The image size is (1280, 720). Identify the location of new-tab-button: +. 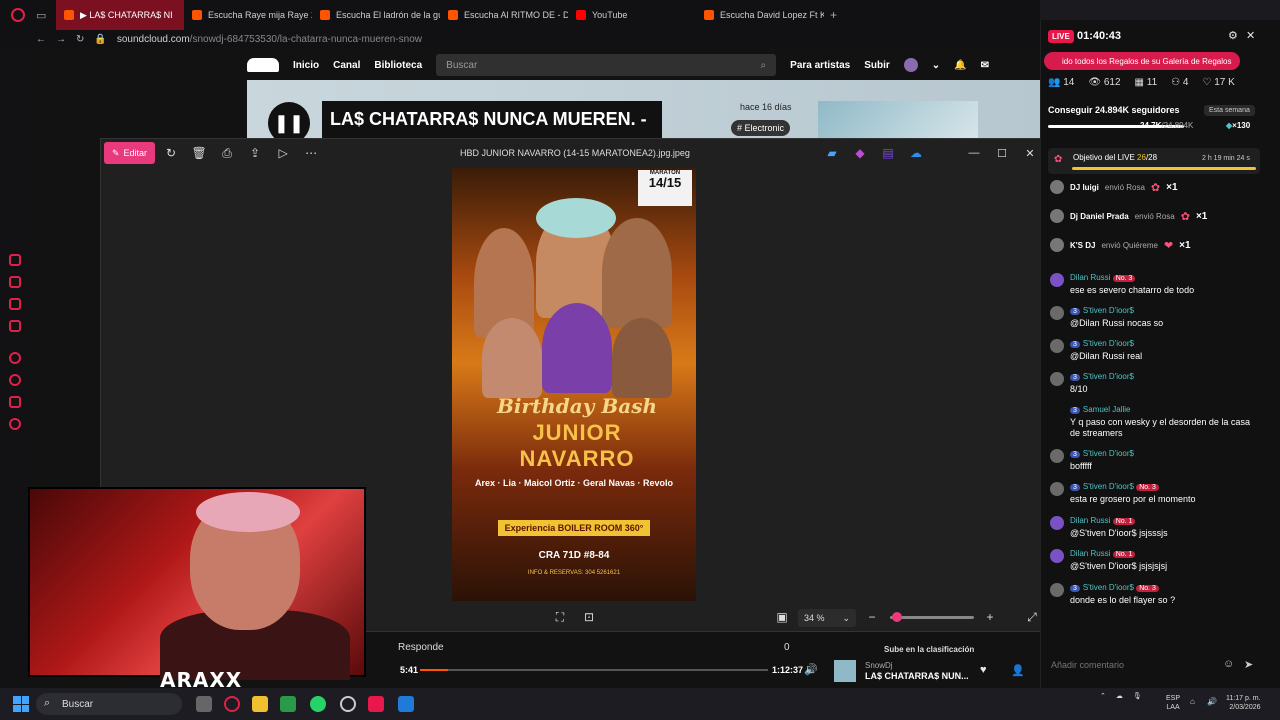
(830, 15).